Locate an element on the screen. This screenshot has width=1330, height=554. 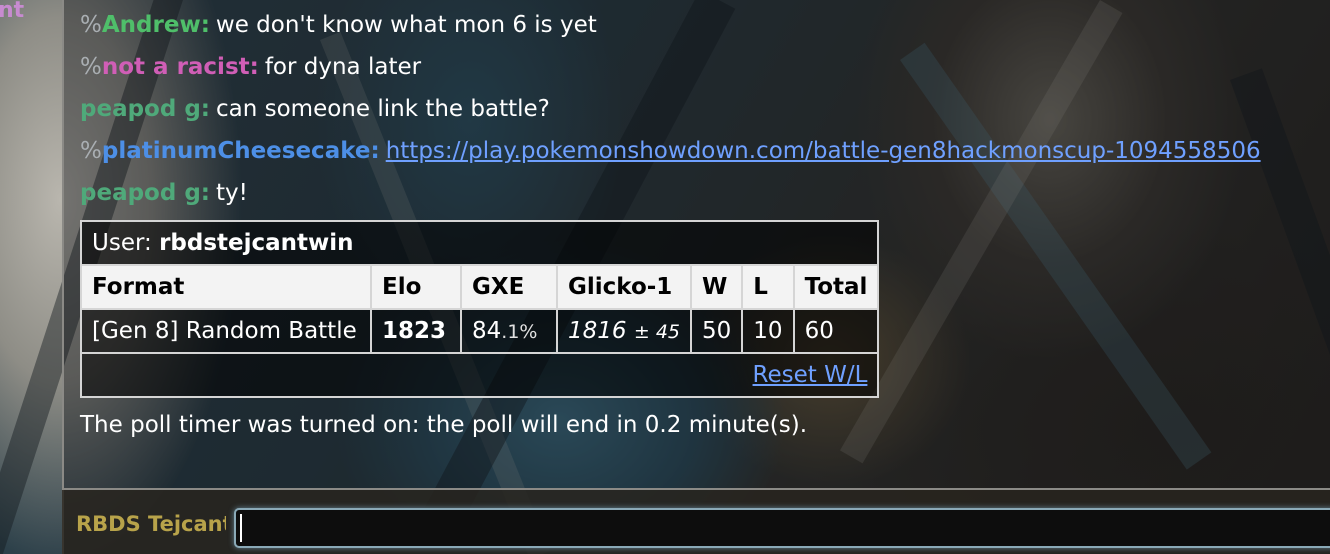
ranking-footer: Reset W/L is located at coordinates (479, 375).